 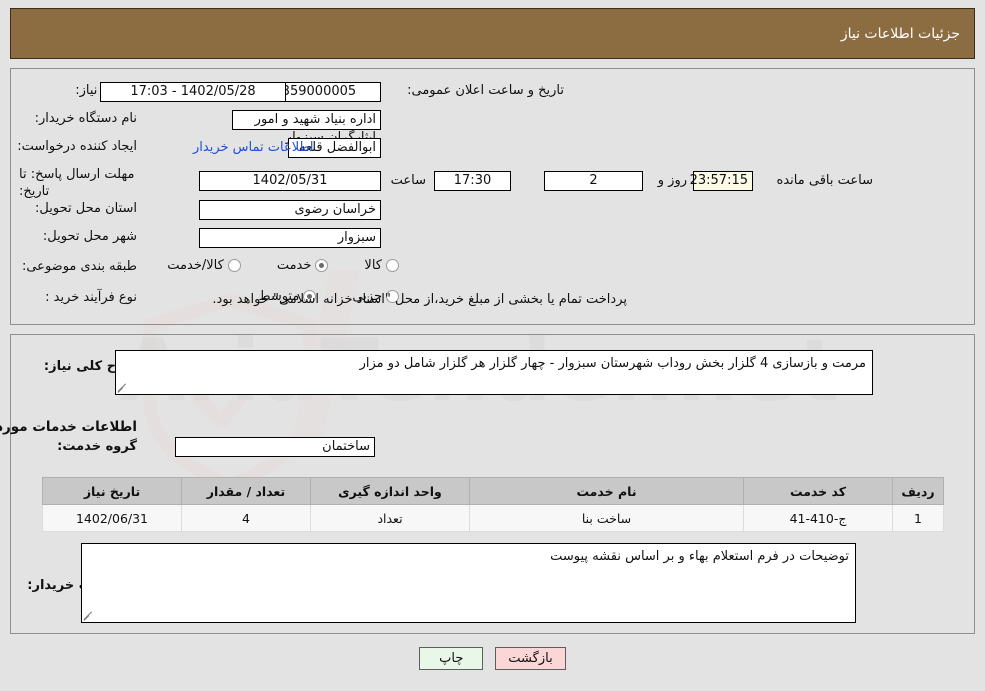 What do you see at coordinates (606, 518) in the screenshot?
I see `cell-service-name: ساخت بنا` at bounding box center [606, 518].